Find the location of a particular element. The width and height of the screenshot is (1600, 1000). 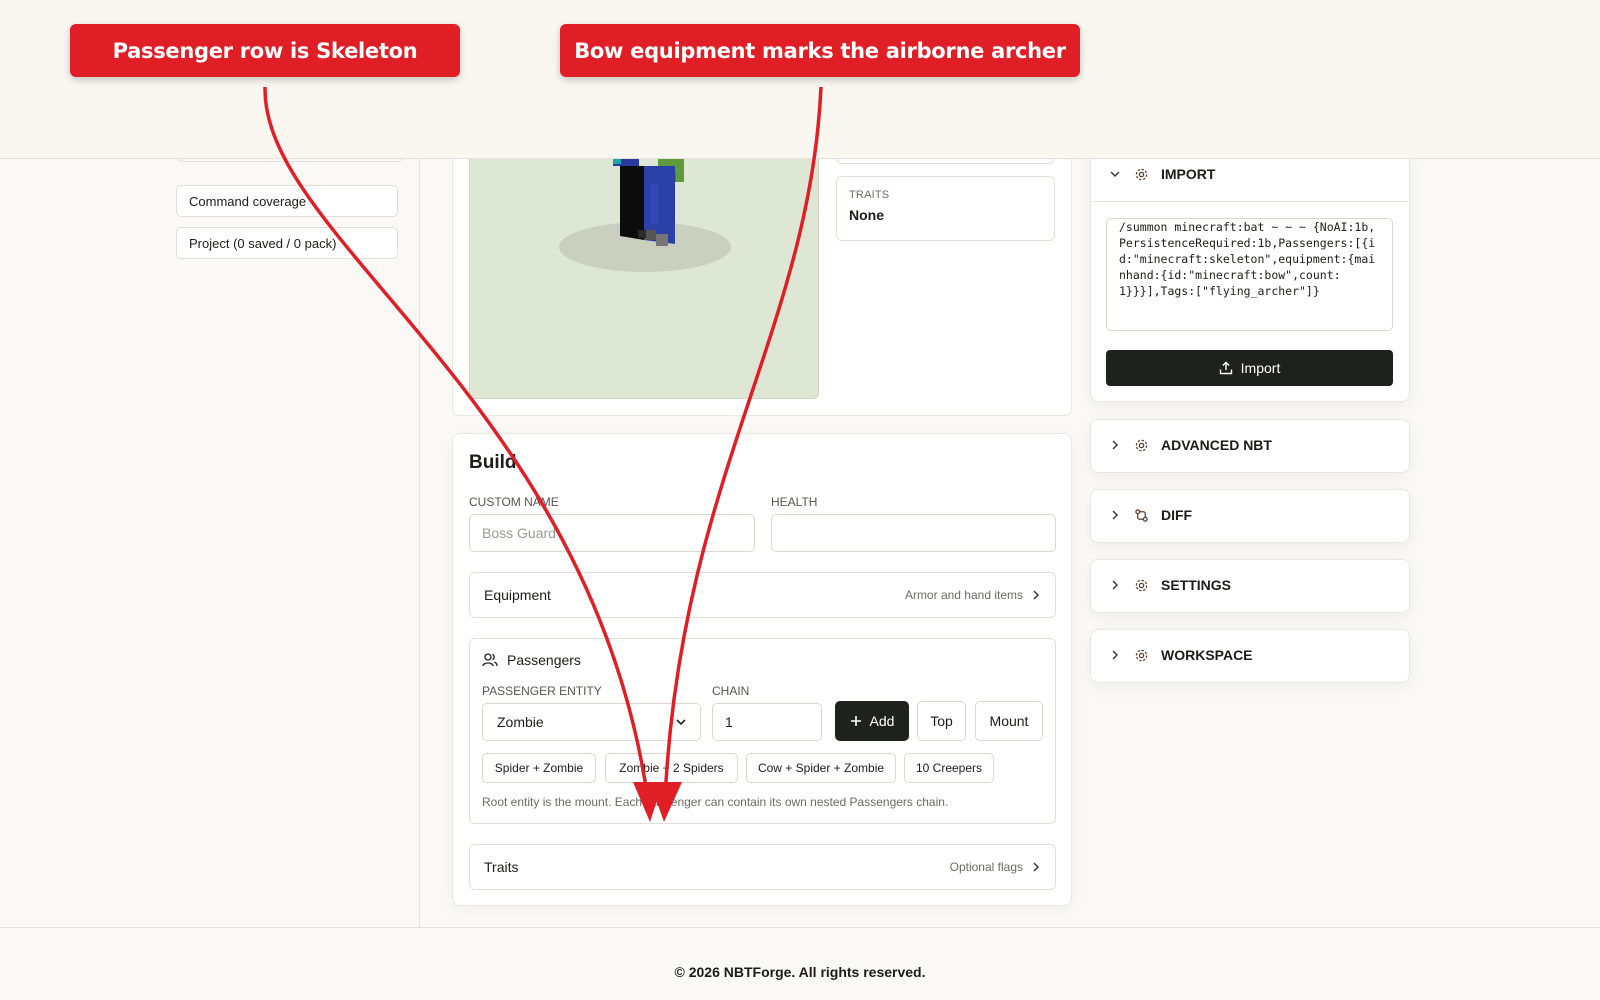

users-icon is located at coordinates (490, 660).